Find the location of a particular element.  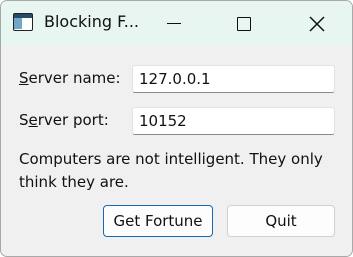

maximize-icon is located at coordinates (244, 23).